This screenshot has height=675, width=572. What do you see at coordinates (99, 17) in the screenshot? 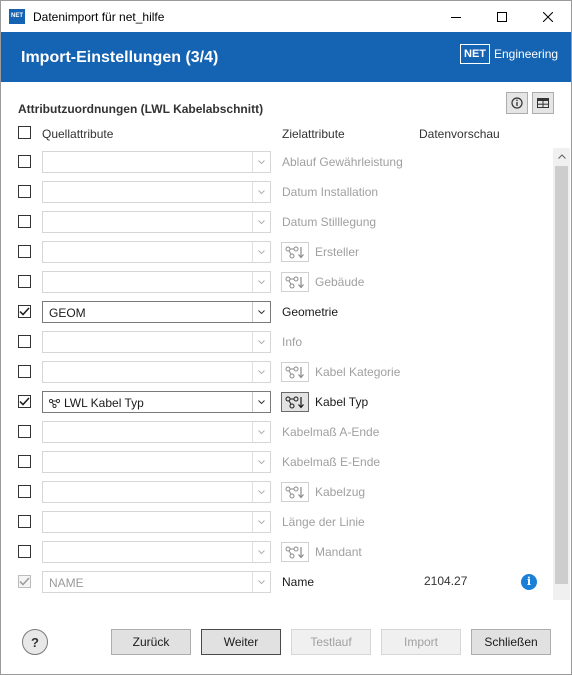
I see `window-title: Datenimport für net_hilfe` at bounding box center [99, 17].